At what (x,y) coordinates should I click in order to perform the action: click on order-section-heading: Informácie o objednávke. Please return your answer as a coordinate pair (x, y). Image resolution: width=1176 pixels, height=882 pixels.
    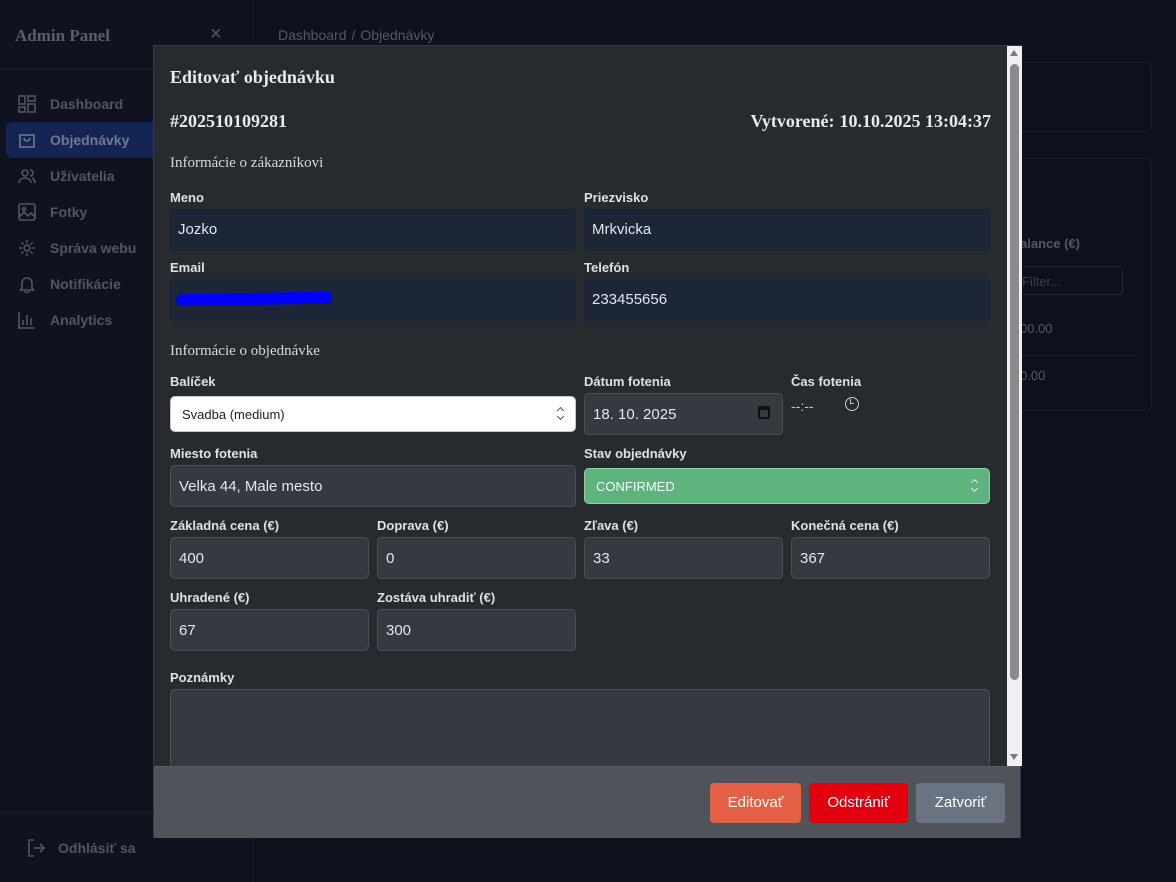
    Looking at the image, I should click on (245, 351).